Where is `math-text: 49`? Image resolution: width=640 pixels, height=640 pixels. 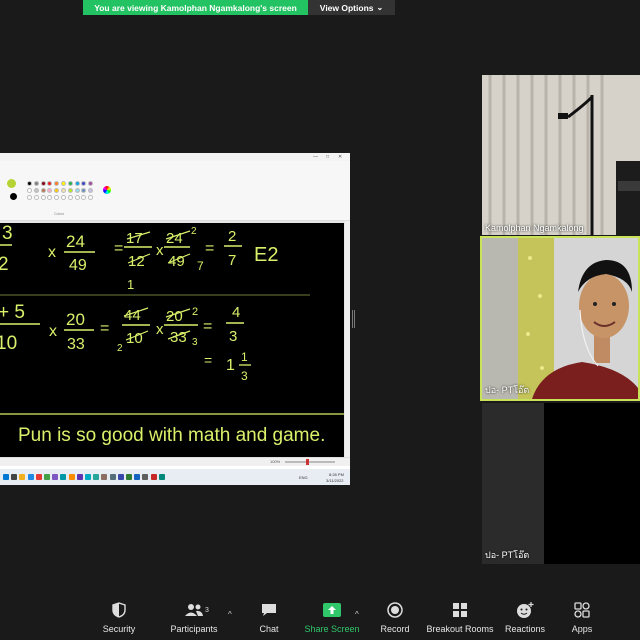
math-text: 49 is located at coordinates (78, 265).